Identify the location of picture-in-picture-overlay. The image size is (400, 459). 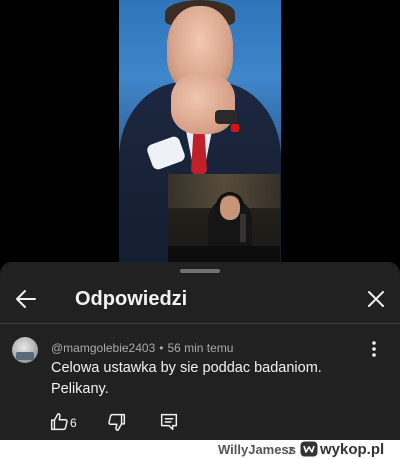
(224, 218).